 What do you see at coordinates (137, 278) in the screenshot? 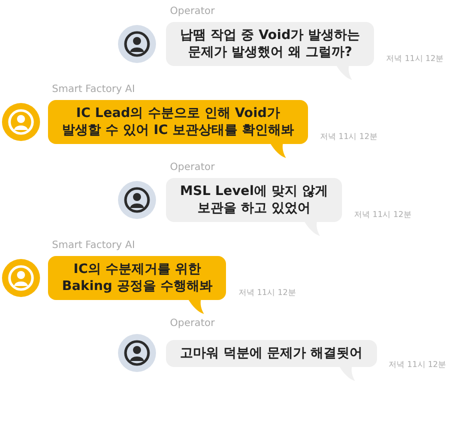
I see `message-bubble: IC의 수분제거를 위한 Baking 공정을 수행해봐` at bounding box center [137, 278].